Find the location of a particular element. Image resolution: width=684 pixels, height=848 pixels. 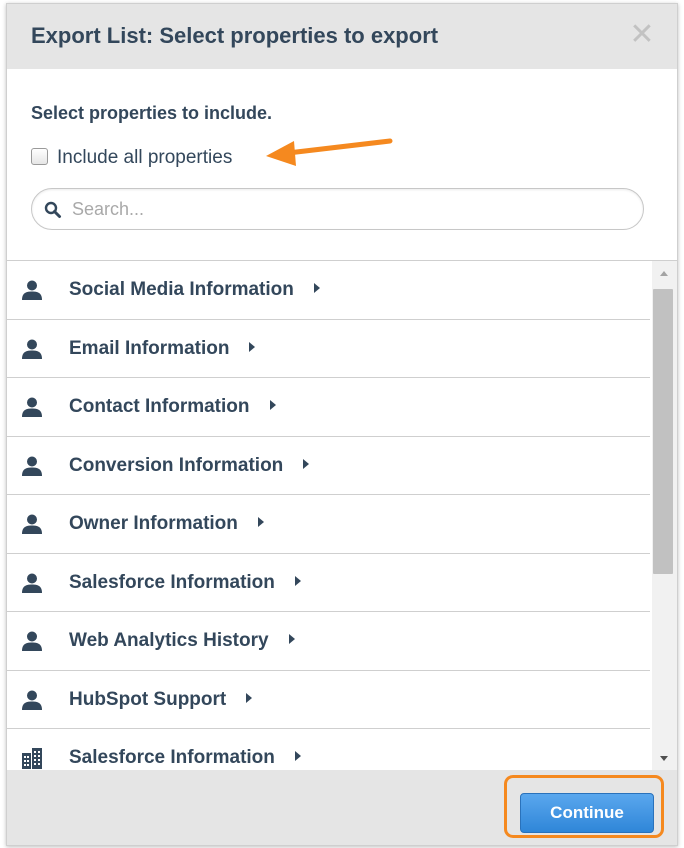

annotation-arrow-icon is located at coordinates (329, 152).